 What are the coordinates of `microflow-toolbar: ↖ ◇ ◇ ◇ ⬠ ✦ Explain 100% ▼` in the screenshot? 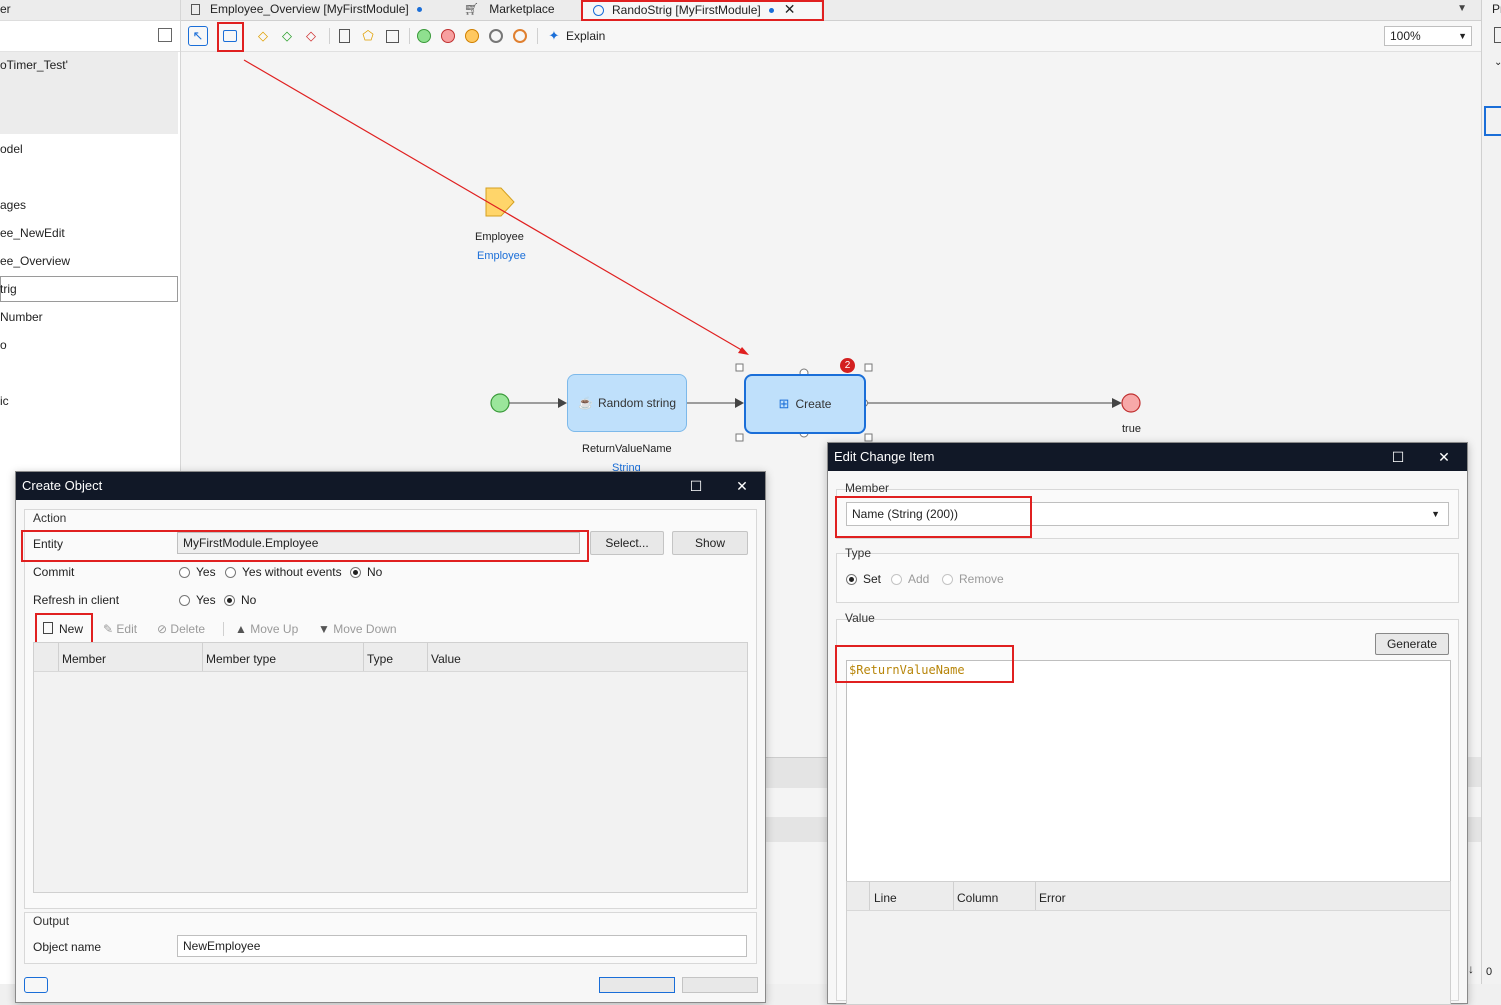 It's located at (831, 36).